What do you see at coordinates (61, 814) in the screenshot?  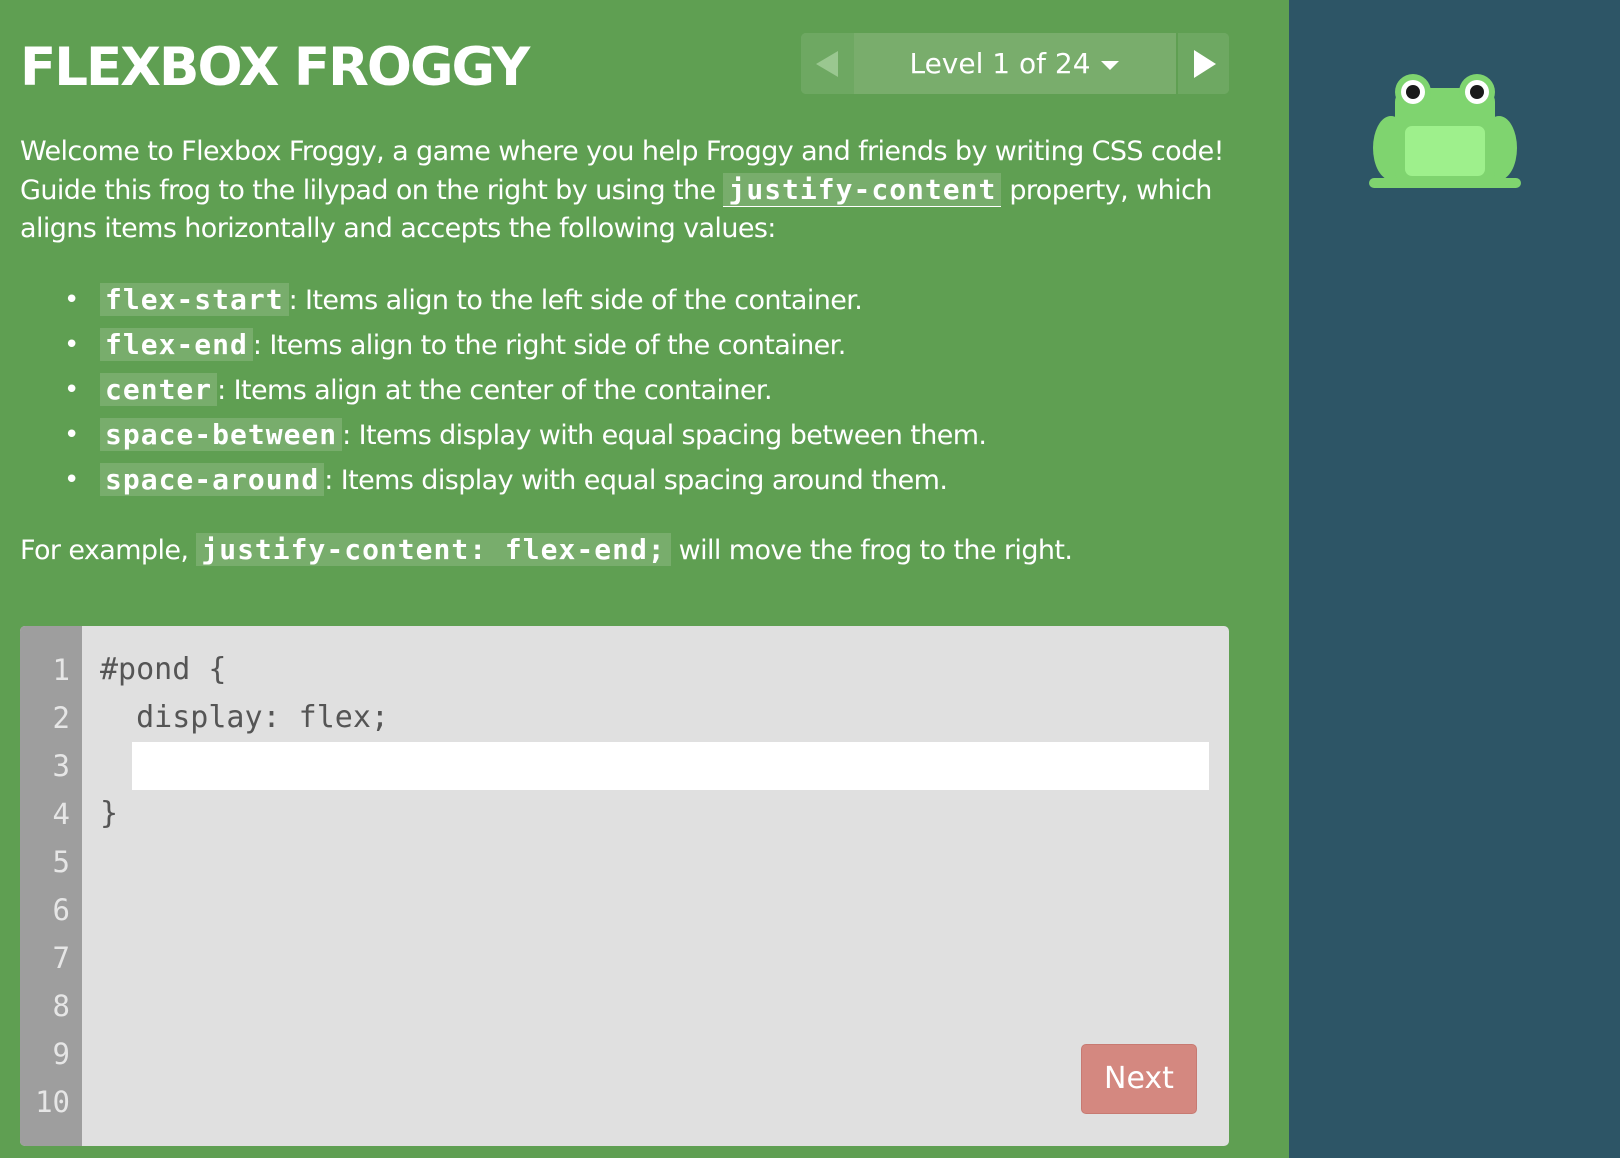 I see `line-number: 4` at bounding box center [61, 814].